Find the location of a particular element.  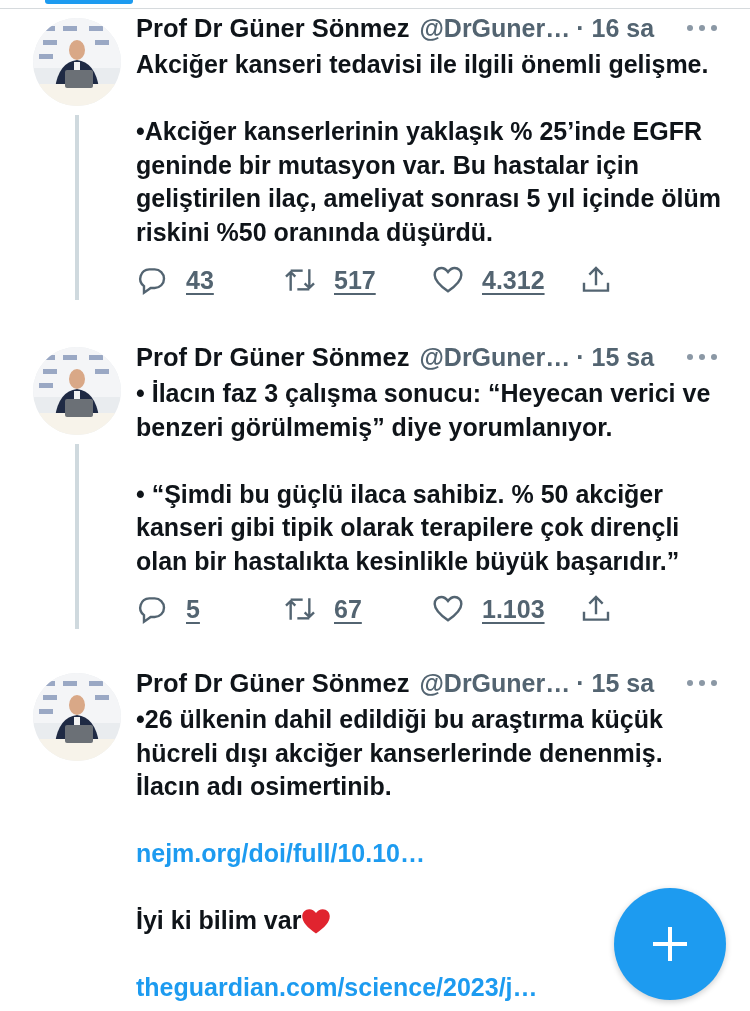

like-count: 1.103 is located at coordinates (513, 609).